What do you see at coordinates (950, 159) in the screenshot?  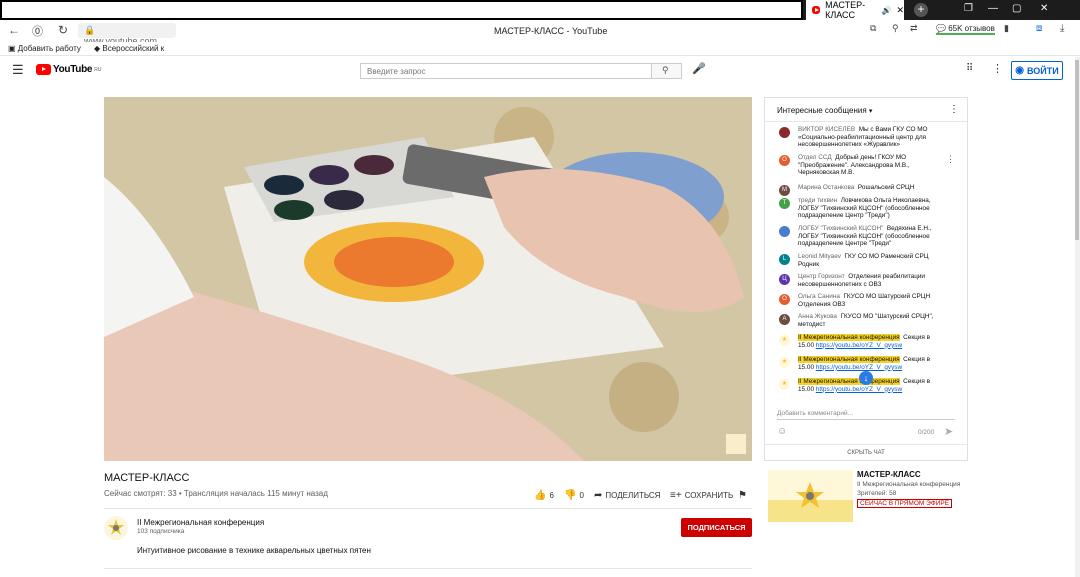 I see `message-menu-icon: ⋮` at bounding box center [950, 159].